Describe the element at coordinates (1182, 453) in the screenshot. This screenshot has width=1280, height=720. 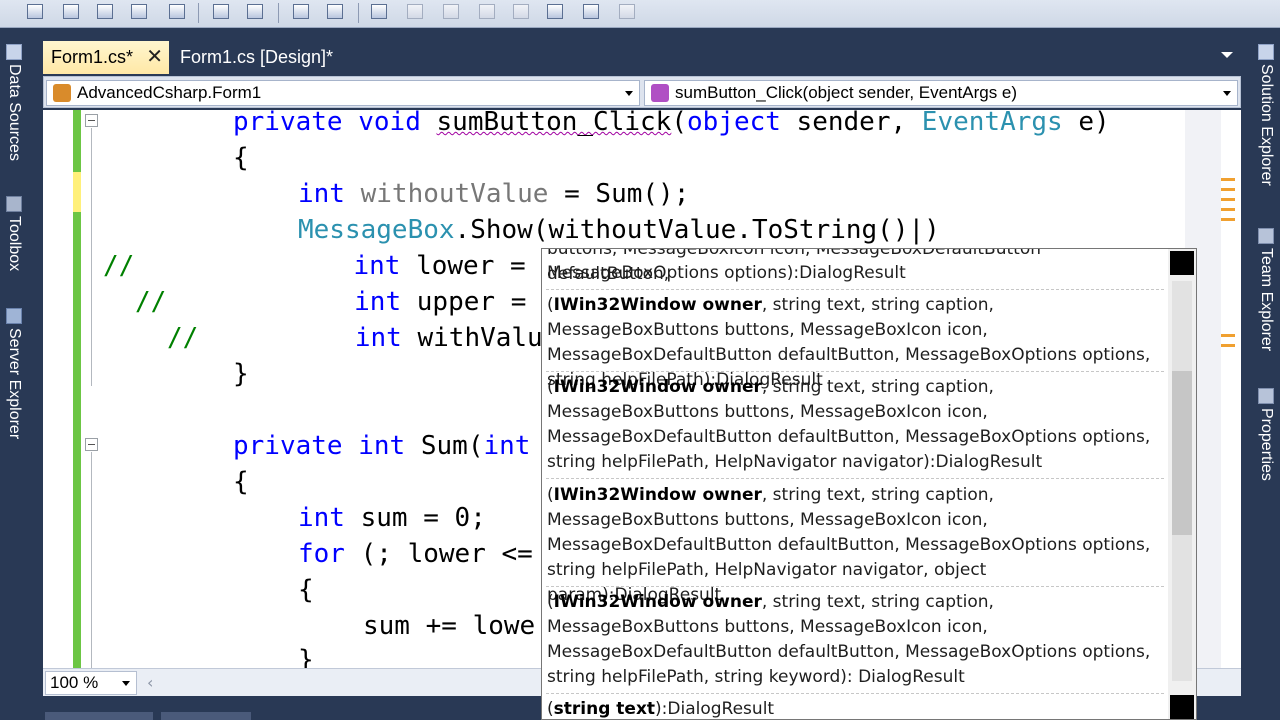
I see `popup-scroll-thumb` at that location.